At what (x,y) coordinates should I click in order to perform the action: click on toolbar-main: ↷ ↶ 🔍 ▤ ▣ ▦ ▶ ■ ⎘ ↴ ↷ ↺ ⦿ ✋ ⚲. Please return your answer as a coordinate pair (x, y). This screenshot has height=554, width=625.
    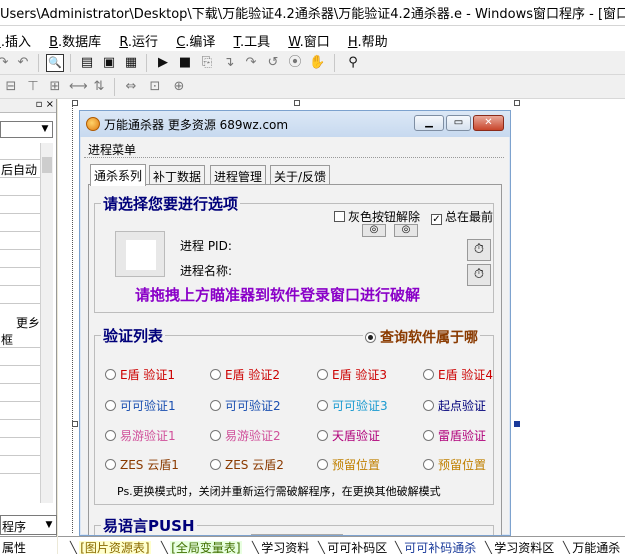
    Looking at the image, I should click on (312, 63).